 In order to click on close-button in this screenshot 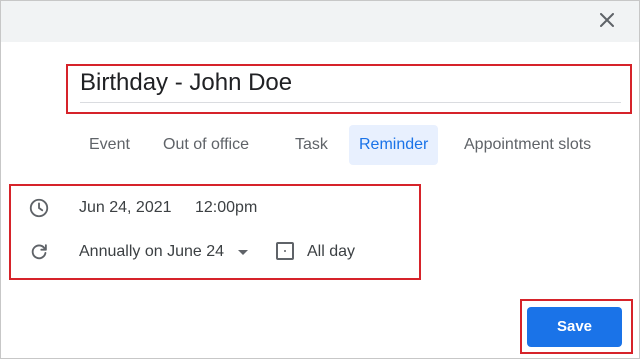, I will do `click(607, 20)`.